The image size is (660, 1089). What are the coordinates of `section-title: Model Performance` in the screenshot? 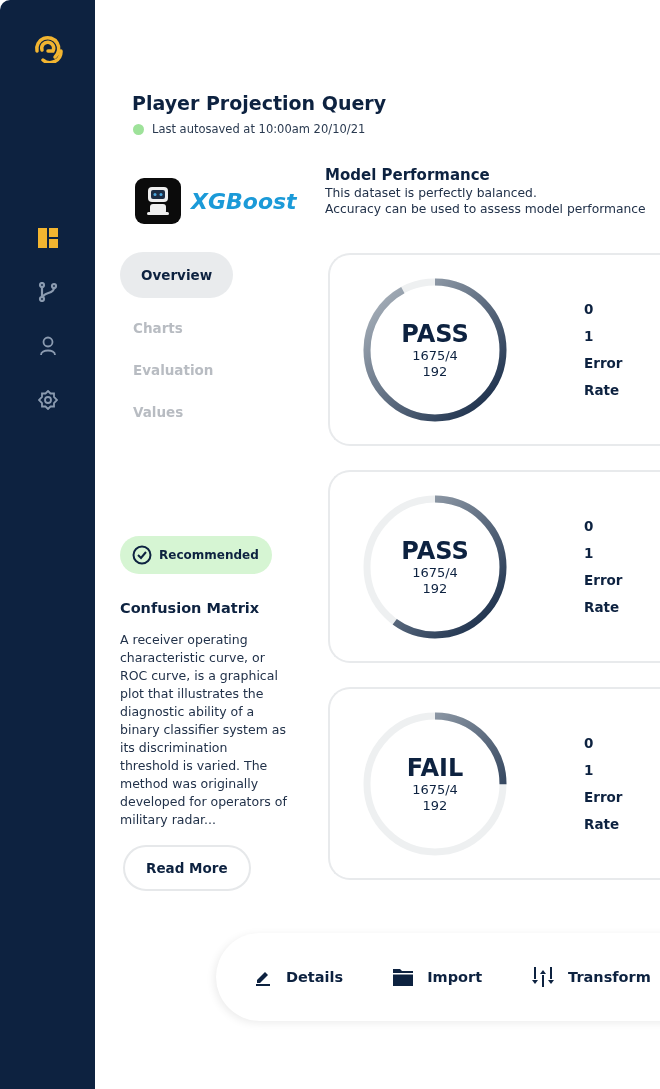 It's located at (408, 175).